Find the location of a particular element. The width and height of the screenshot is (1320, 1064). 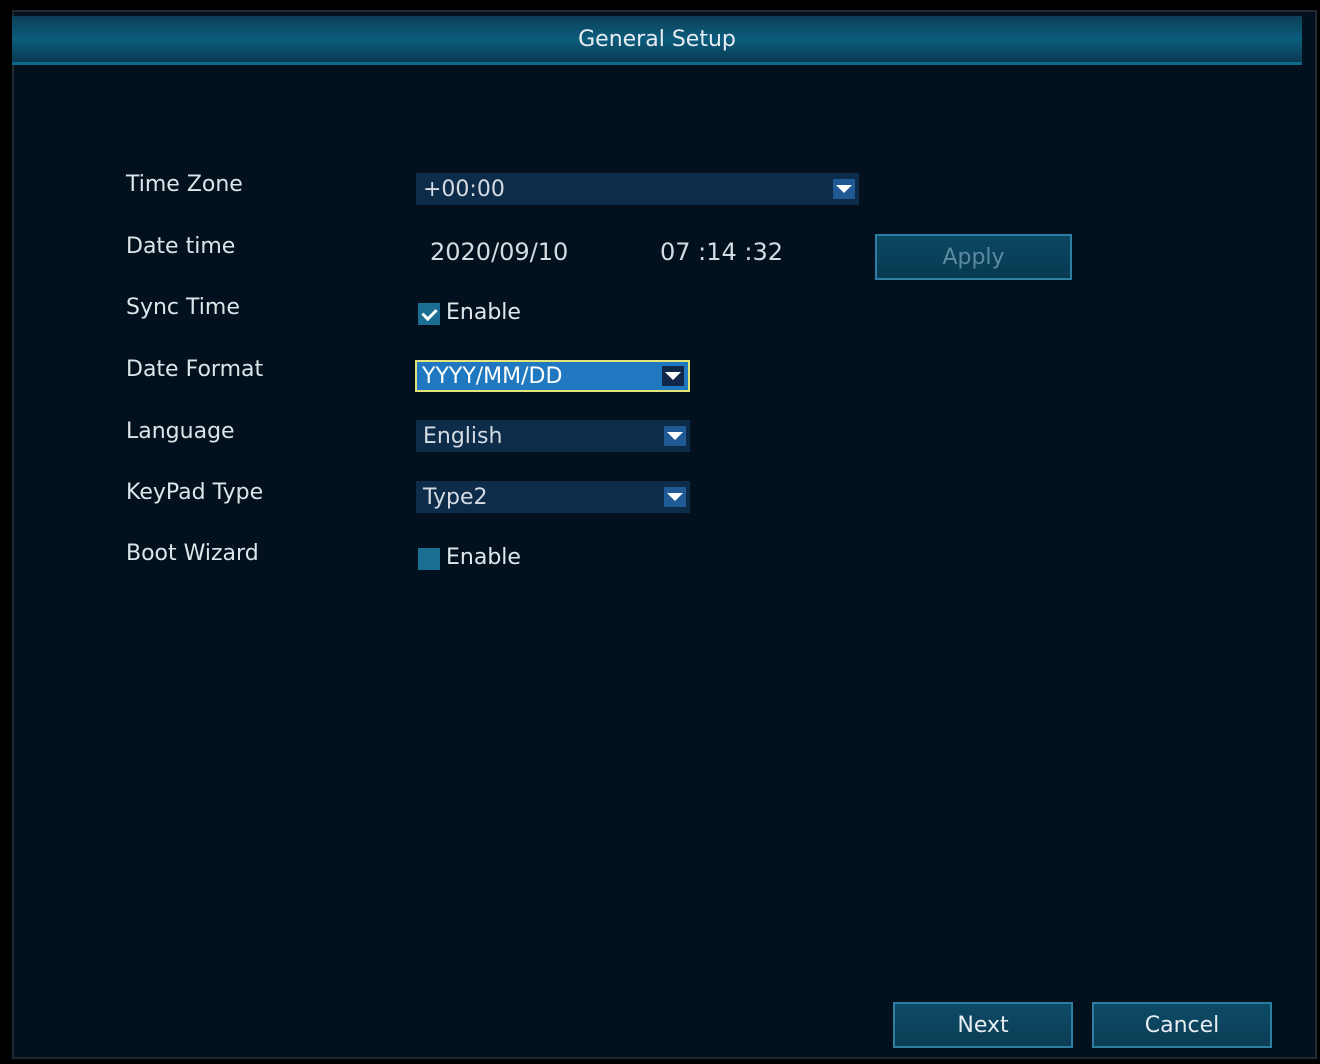

window-title: General Setup is located at coordinates (657, 39).